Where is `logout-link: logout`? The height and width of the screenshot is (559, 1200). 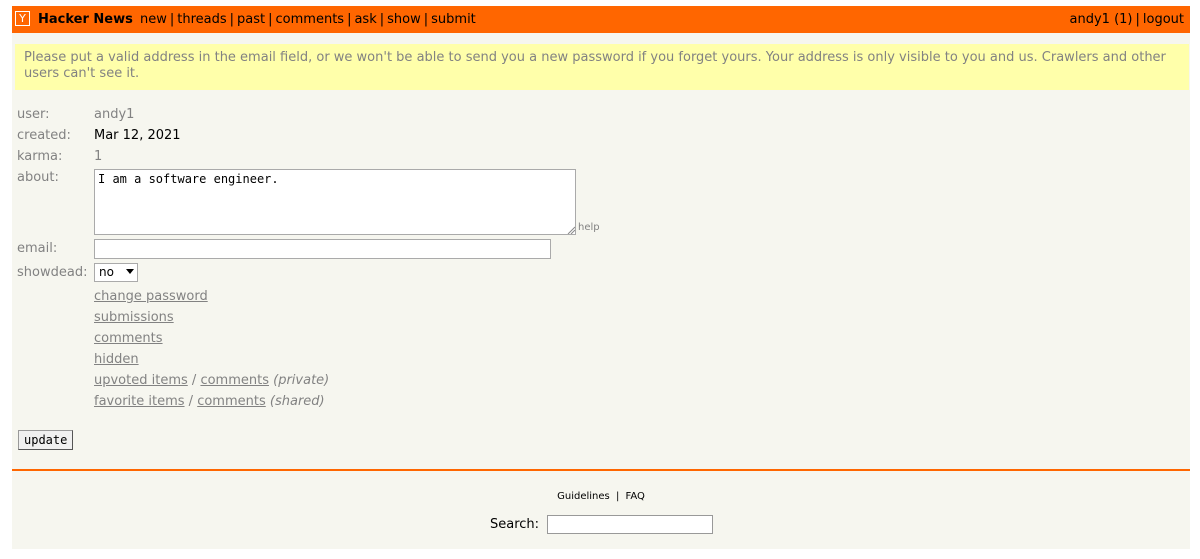
logout-link: logout is located at coordinates (1163, 19).